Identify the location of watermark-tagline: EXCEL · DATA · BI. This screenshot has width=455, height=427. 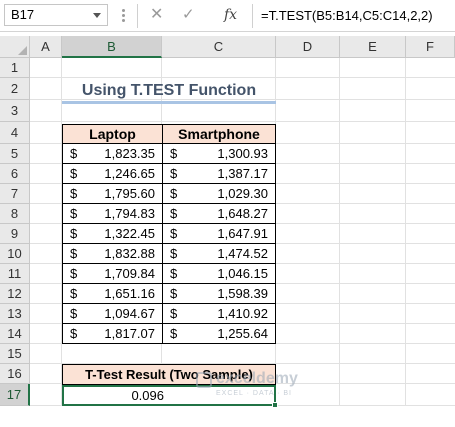
(254, 393).